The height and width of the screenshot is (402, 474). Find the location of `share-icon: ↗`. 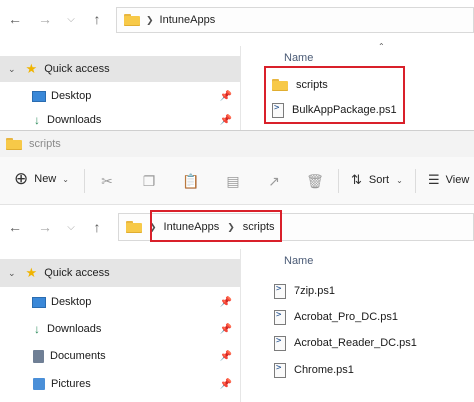

share-icon: ↗ is located at coordinates (274, 181).